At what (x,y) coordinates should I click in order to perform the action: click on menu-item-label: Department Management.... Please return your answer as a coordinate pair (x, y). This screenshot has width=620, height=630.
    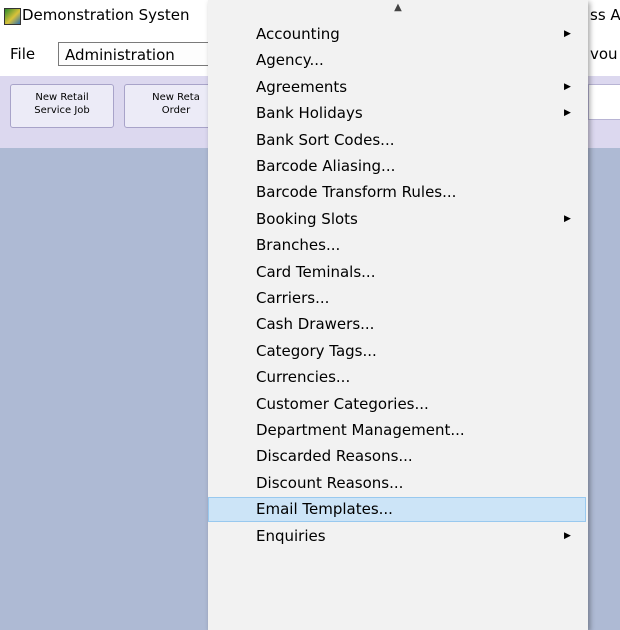
    Looking at the image, I should click on (360, 430).